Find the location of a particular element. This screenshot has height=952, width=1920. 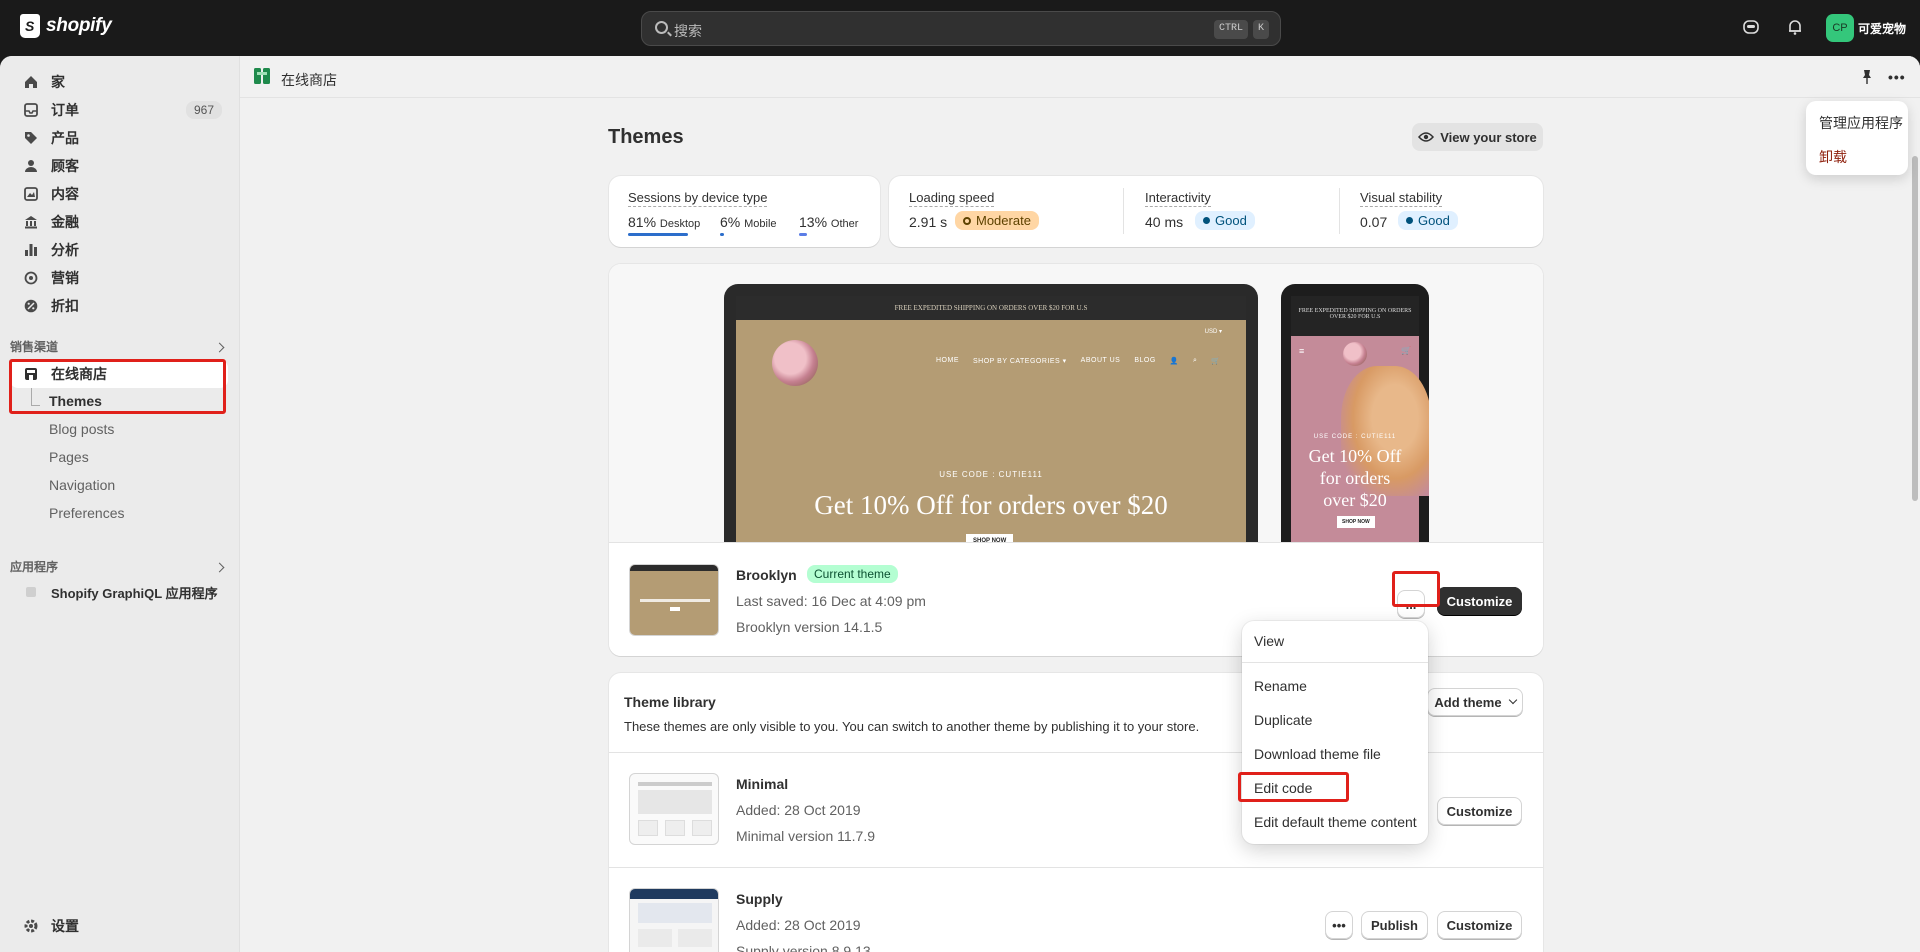

search-icon is located at coordinates (661, 27).